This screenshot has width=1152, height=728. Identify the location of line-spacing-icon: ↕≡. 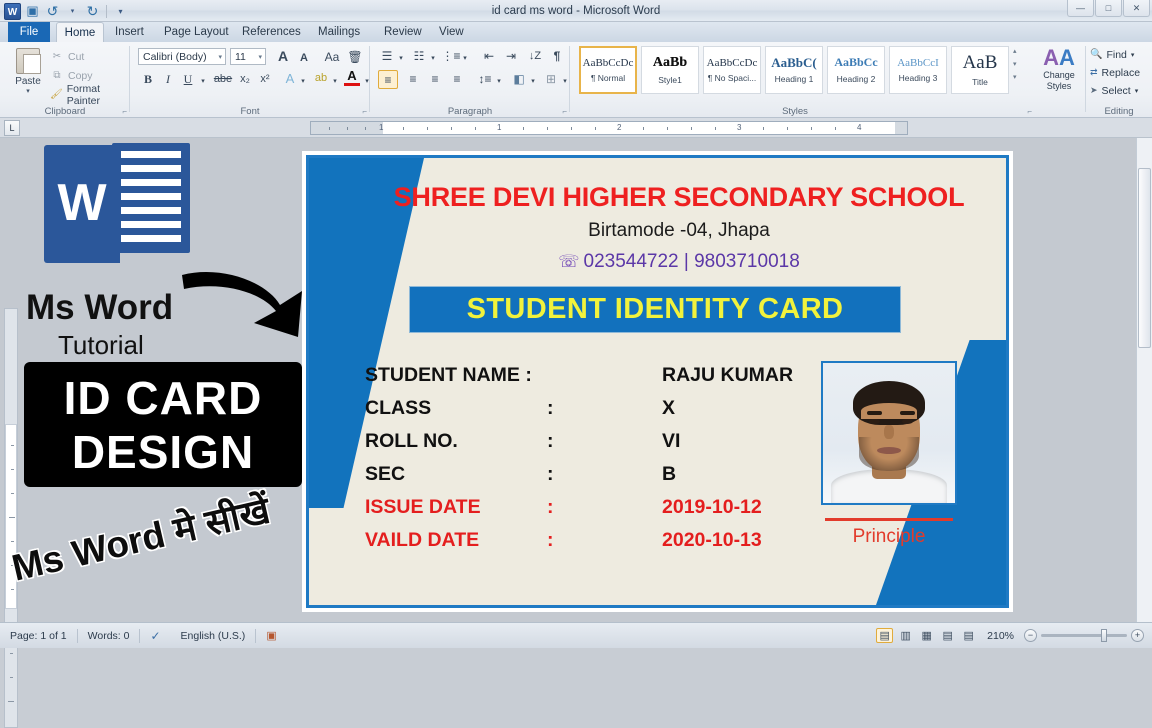
(485, 79).